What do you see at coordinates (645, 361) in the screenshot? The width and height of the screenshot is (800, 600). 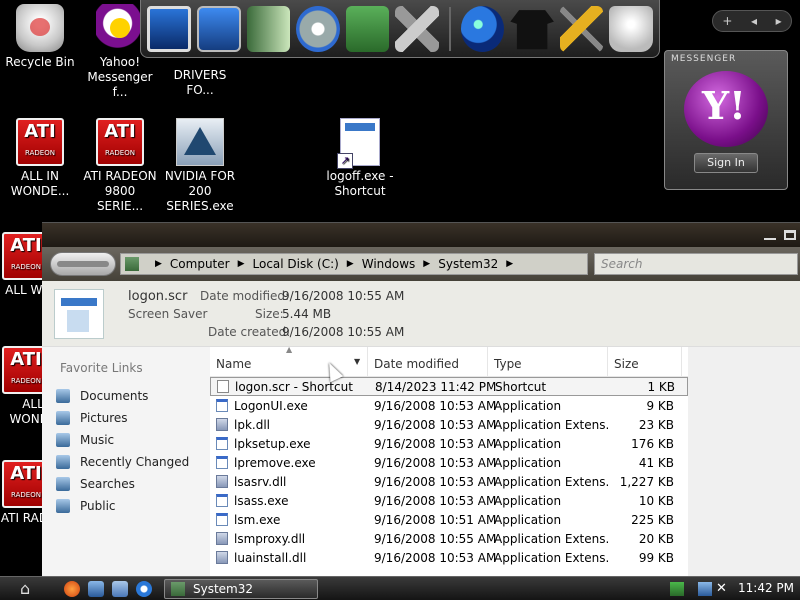 I see `column-header-size: Size` at bounding box center [645, 361].